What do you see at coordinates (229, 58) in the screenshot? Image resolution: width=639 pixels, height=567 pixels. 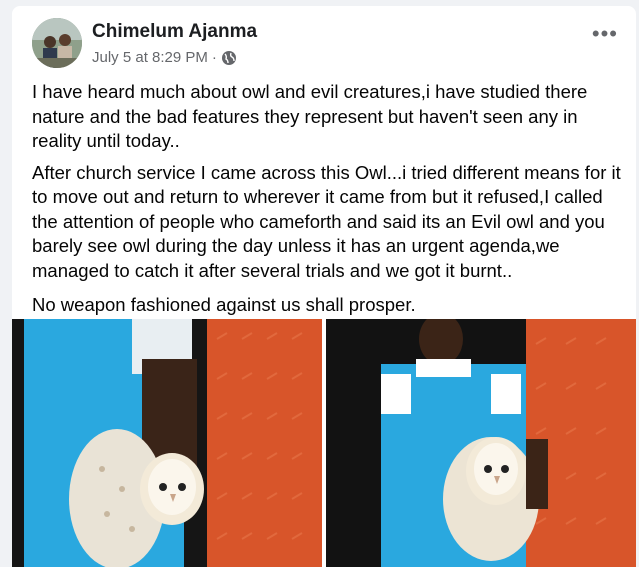 I see `globe-icon` at bounding box center [229, 58].